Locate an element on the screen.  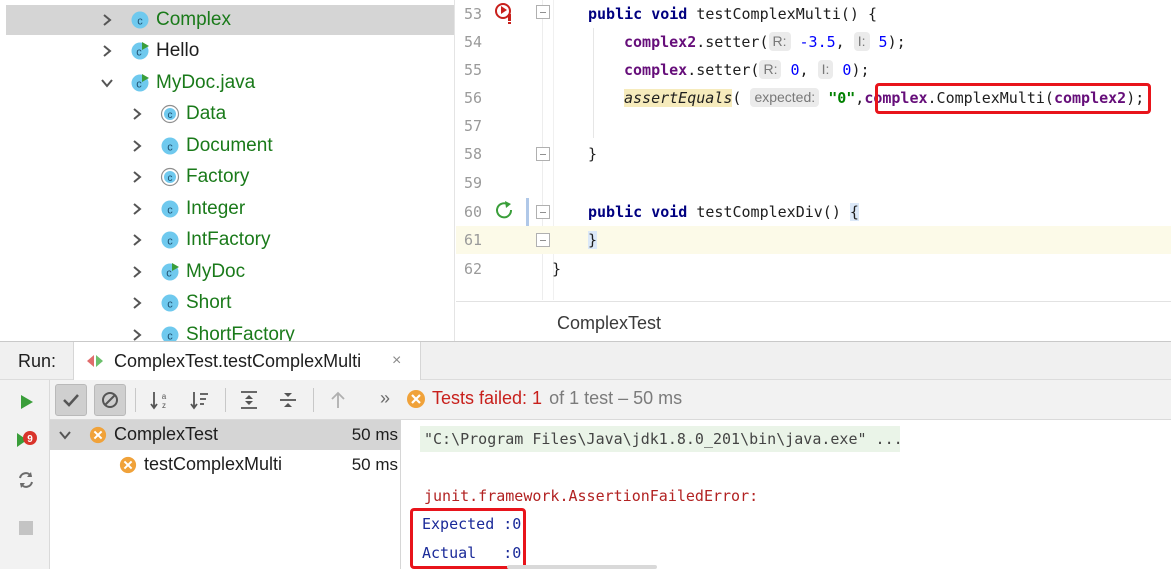
tree-item-document: c Document is located at coordinates (230, 146).